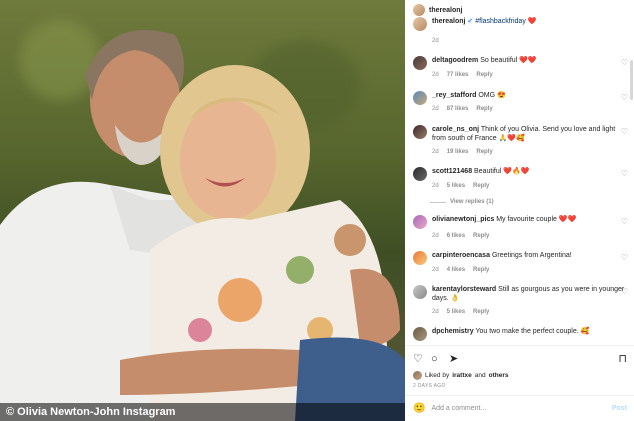 This screenshot has height=421, width=634. What do you see at coordinates (455, 60) in the screenshot?
I see `comment-username: deltagoodrem` at bounding box center [455, 60].